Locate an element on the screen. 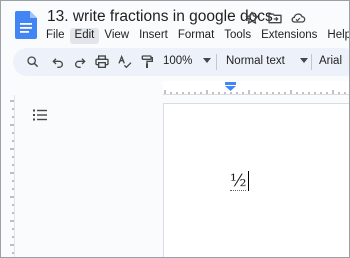  zoom-select: 100% is located at coordinates (177, 61).